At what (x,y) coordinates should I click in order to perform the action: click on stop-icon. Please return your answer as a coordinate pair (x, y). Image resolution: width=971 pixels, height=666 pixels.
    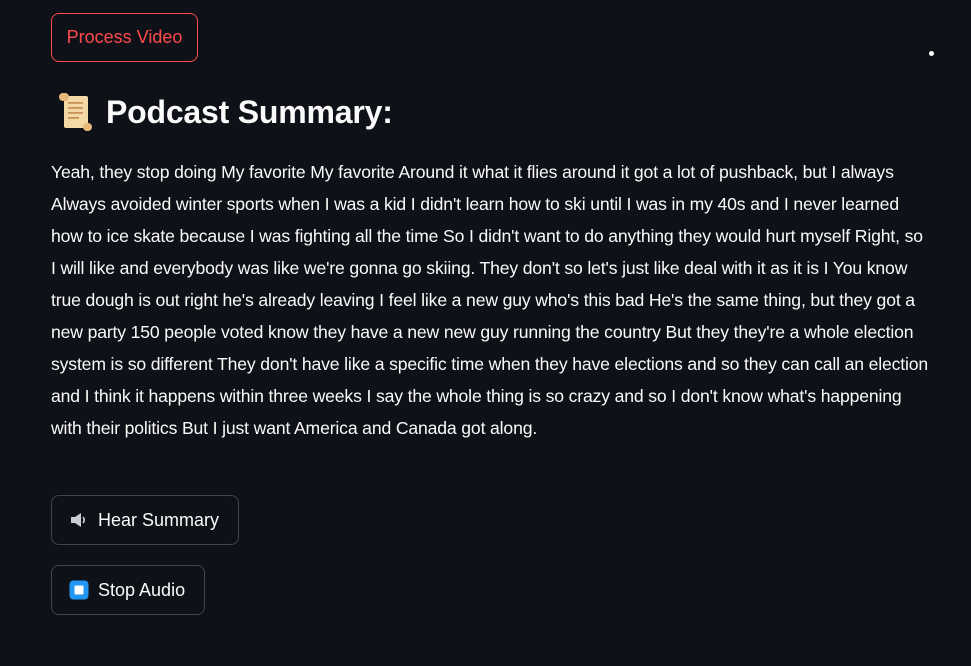
    Looking at the image, I should click on (79, 590).